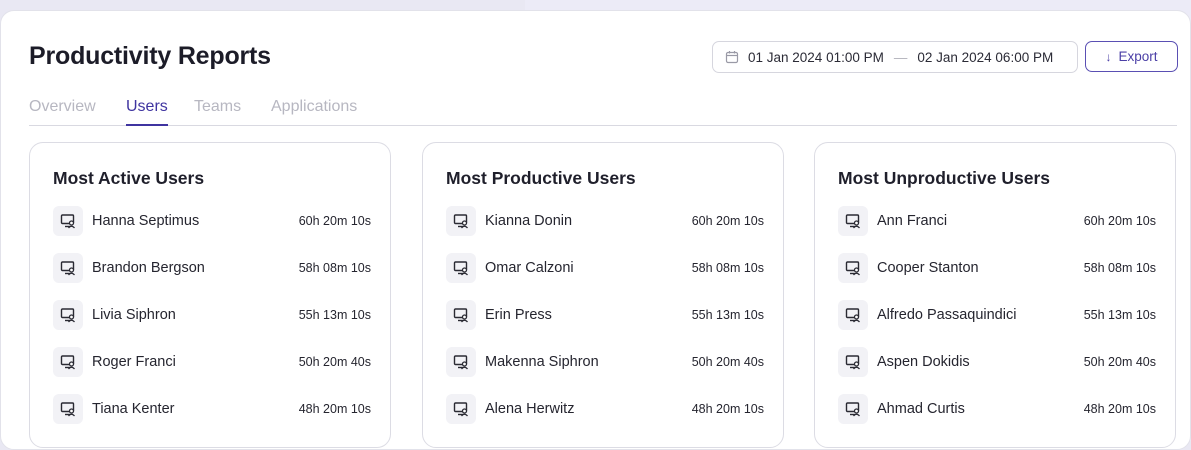 This screenshot has width=1191, height=450. Describe the element at coordinates (1138, 56) in the screenshot. I see `export-label: Export` at that location.